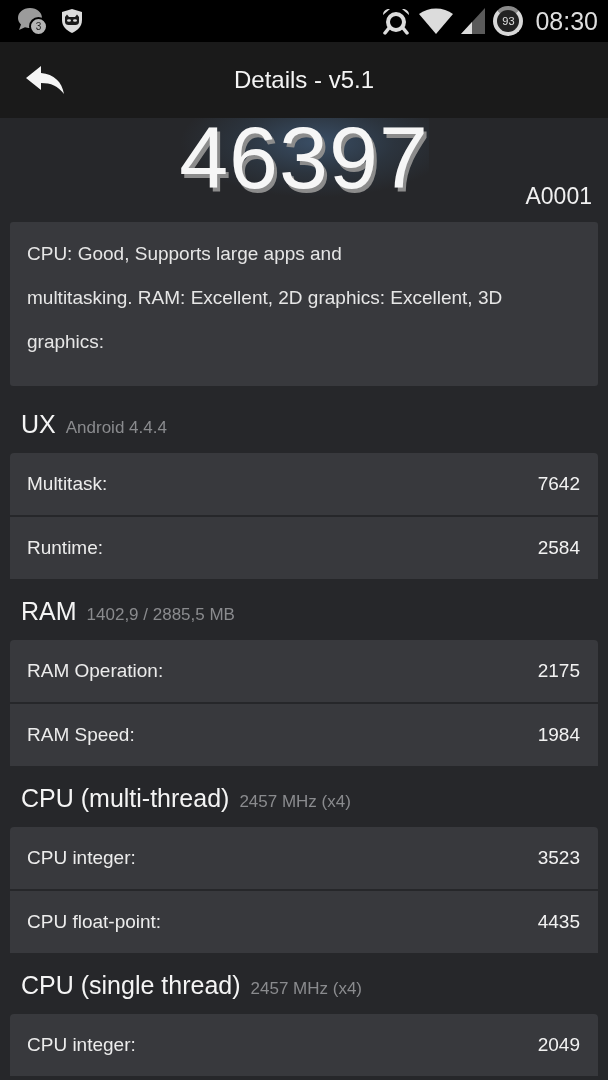  What do you see at coordinates (304, 80) in the screenshot?
I see `toolbar-title: Details - v5.1` at bounding box center [304, 80].